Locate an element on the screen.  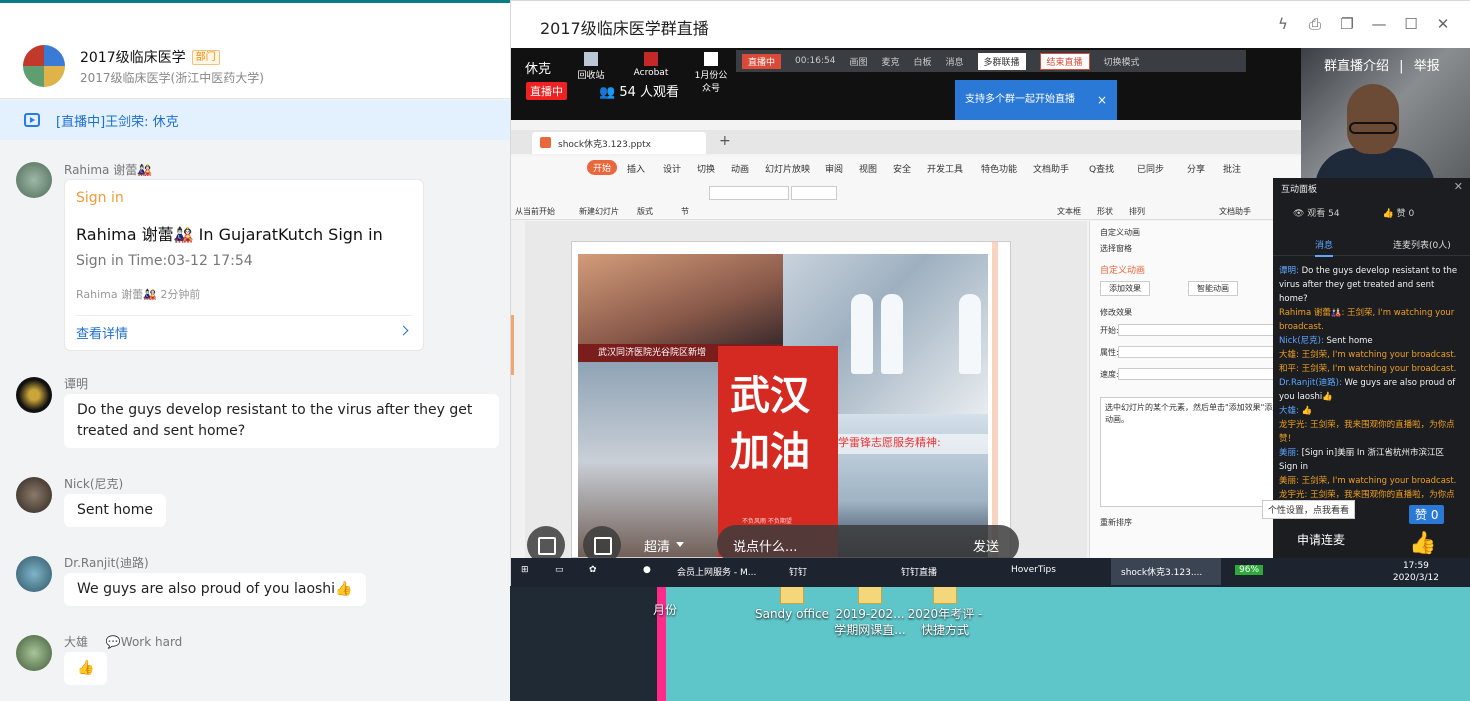
shape-button: 形状 is located at coordinates (1105, 211).